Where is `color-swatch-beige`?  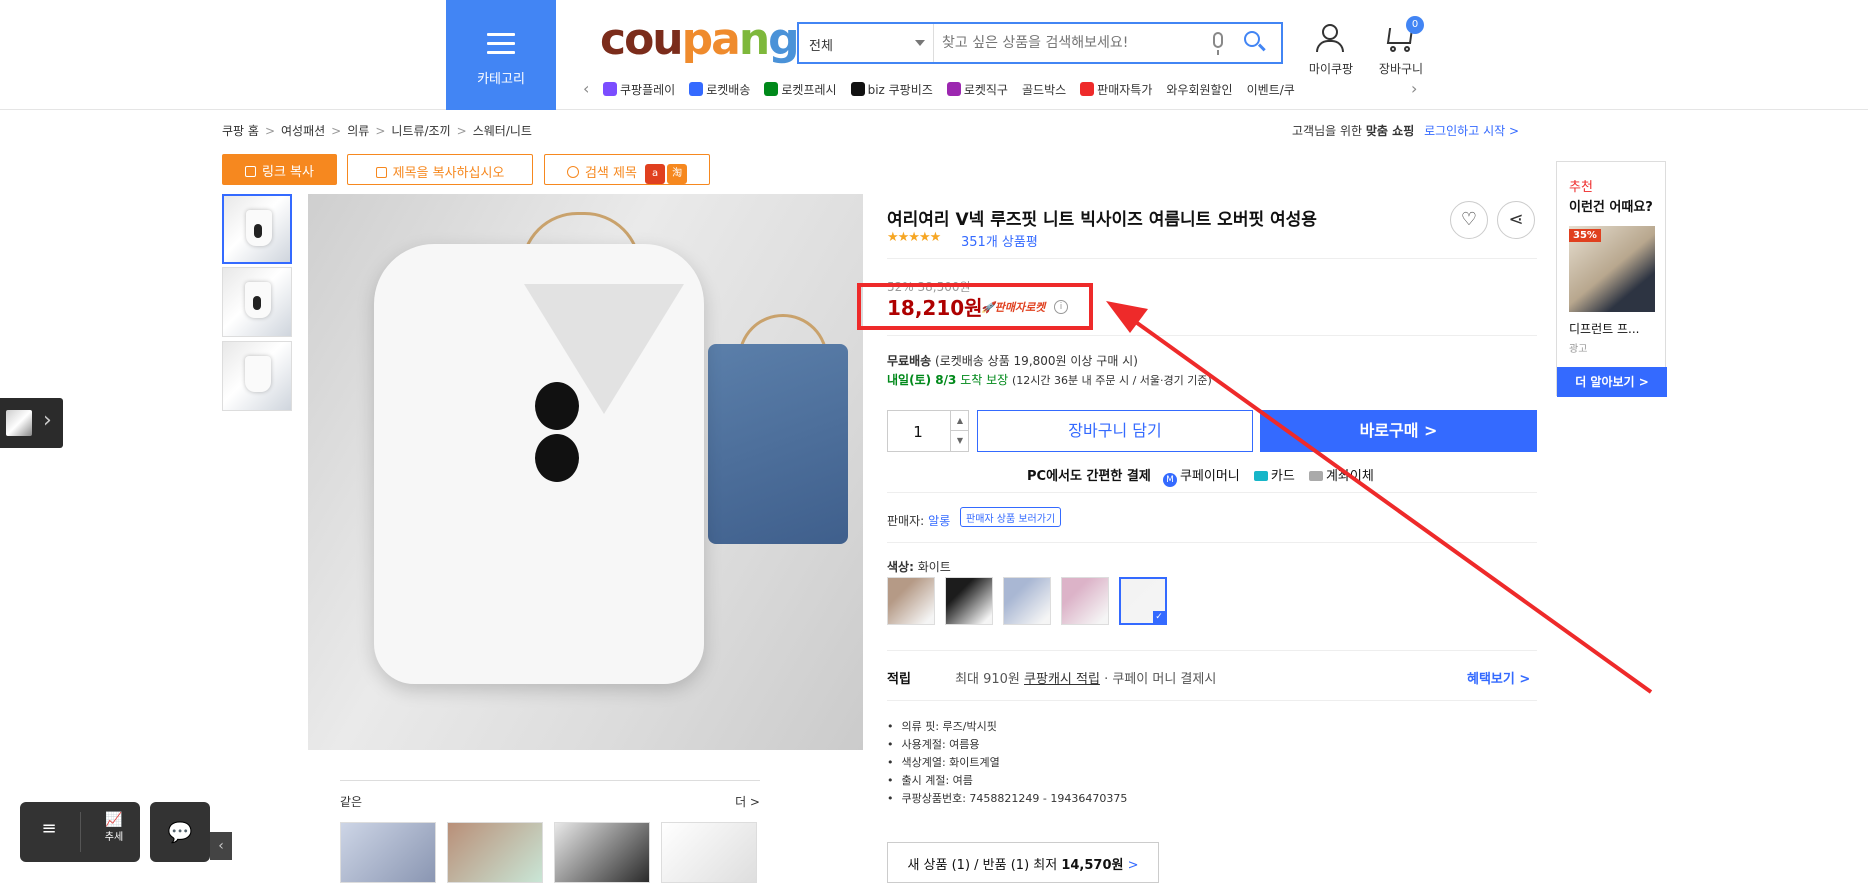
color-swatch-beige is located at coordinates (911, 601).